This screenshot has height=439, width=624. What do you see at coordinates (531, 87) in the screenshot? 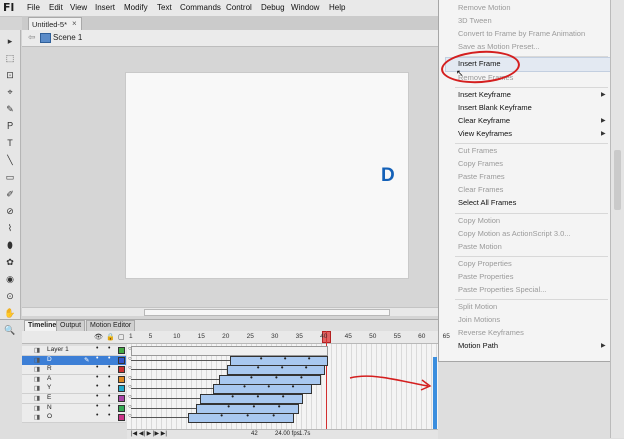
I see `menu-separator` at bounding box center [531, 87].